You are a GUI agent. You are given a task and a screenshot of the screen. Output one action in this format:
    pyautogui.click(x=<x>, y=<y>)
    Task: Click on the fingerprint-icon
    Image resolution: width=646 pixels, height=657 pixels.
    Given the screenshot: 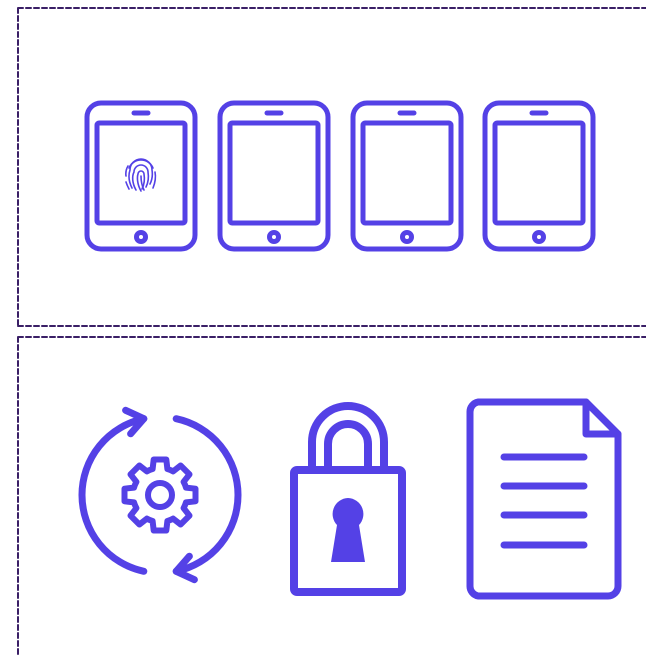 What is the action you would take?
    pyautogui.click(x=141, y=175)
    